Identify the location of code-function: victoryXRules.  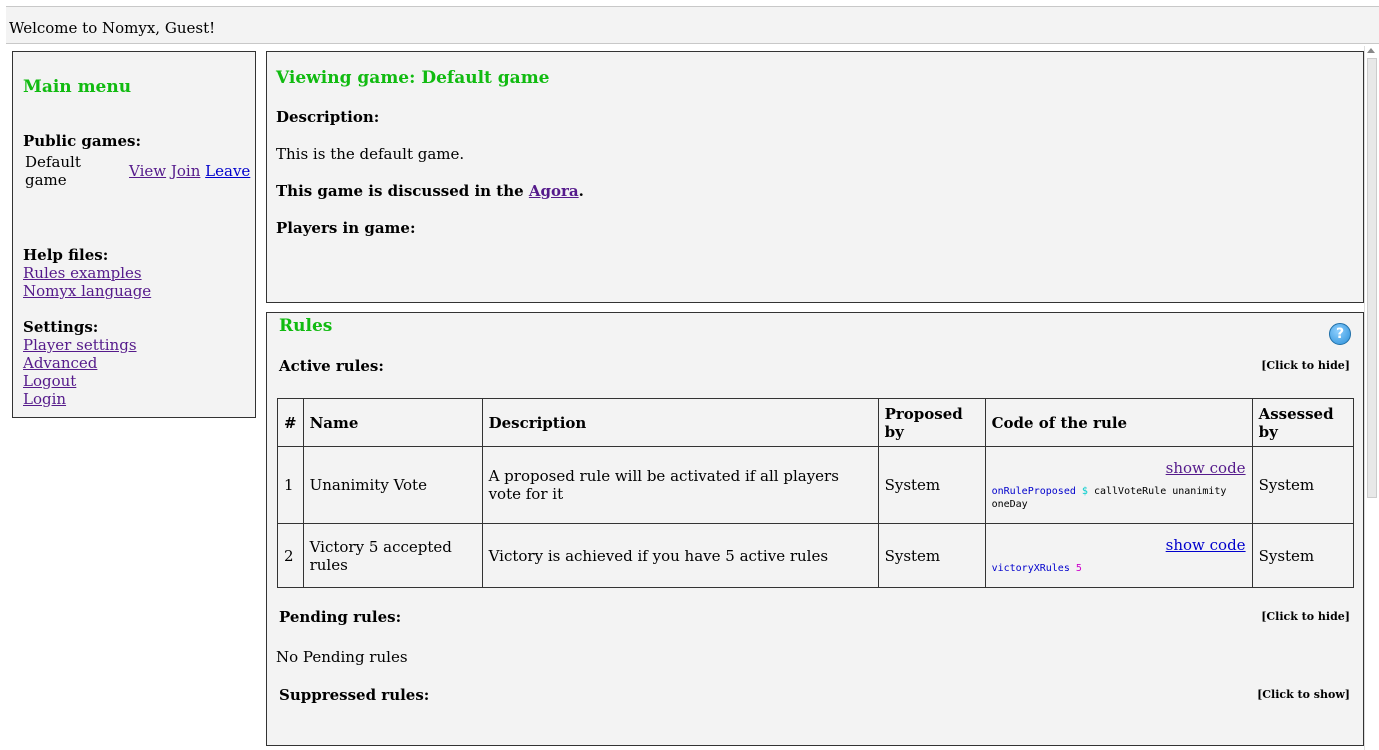
(1030, 568).